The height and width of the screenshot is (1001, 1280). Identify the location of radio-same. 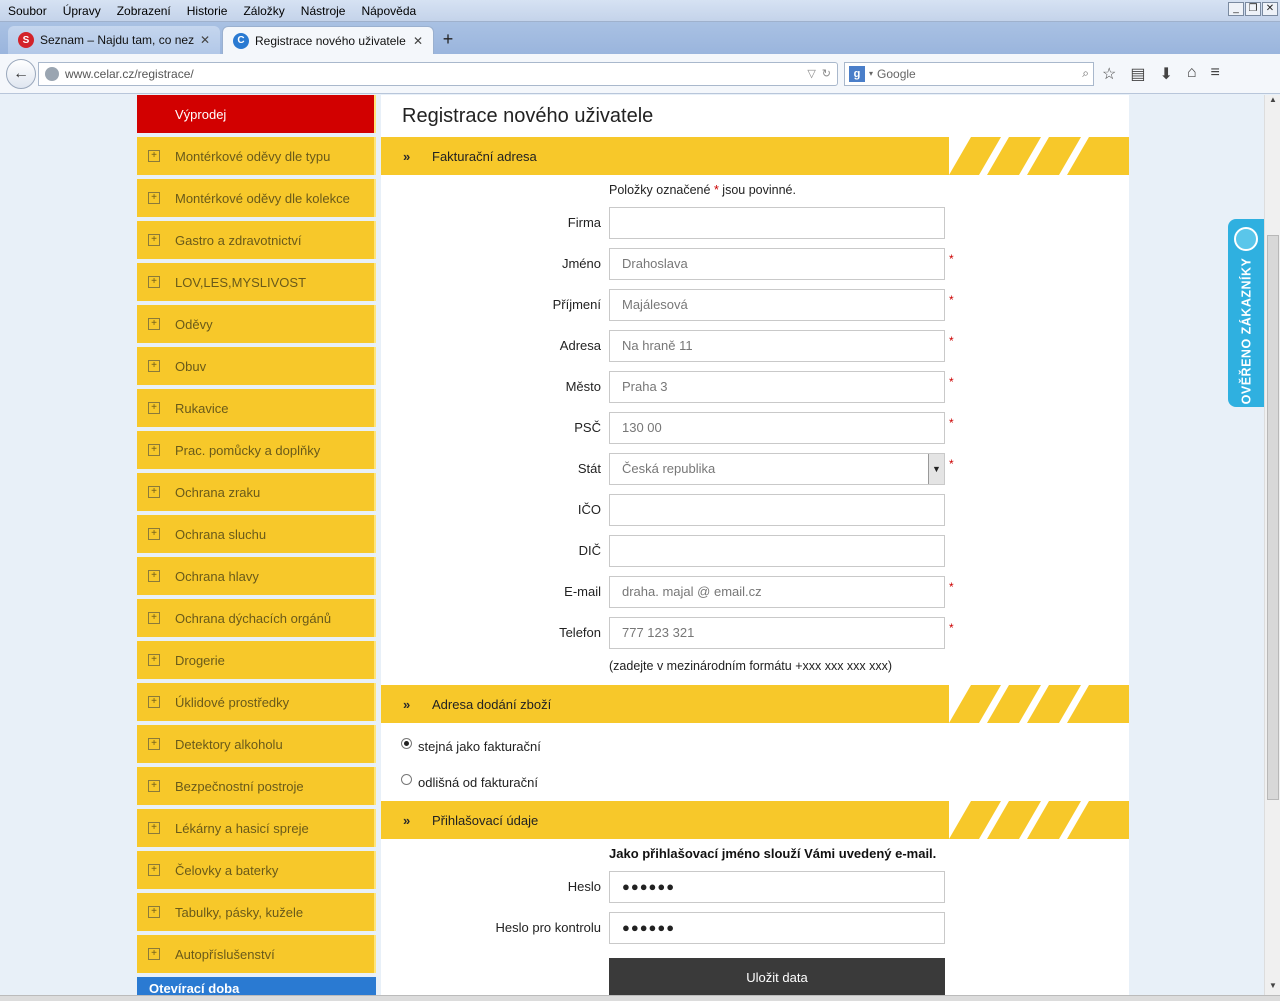
(406, 743).